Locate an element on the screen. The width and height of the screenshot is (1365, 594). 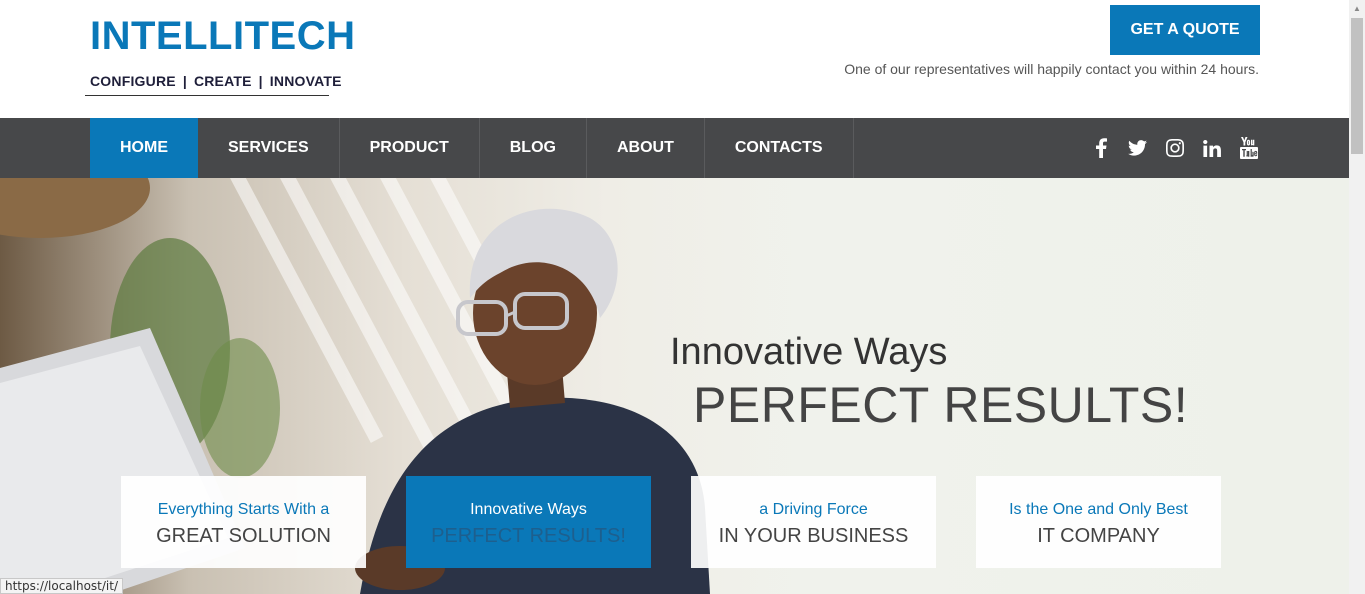
nav-item-home: HOME is located at coordinates (144, 148).